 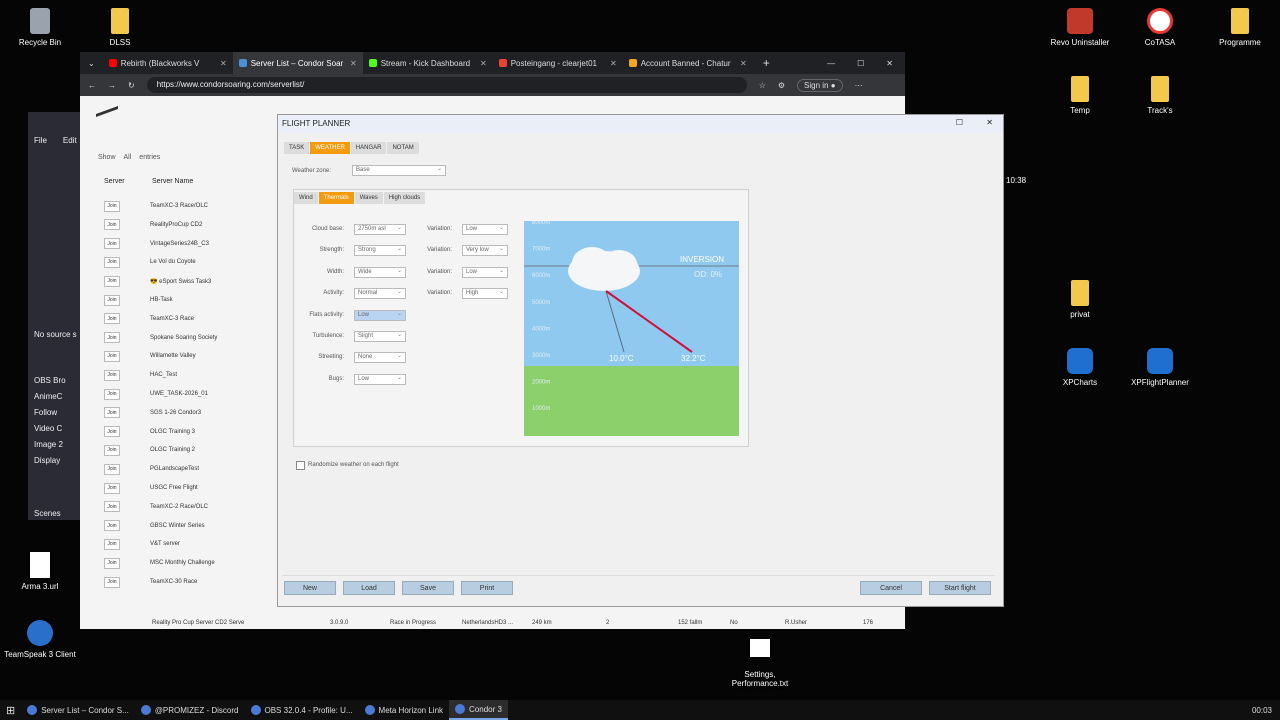 I want to click on reload-icon: ↻, so click(x=131, y=85).